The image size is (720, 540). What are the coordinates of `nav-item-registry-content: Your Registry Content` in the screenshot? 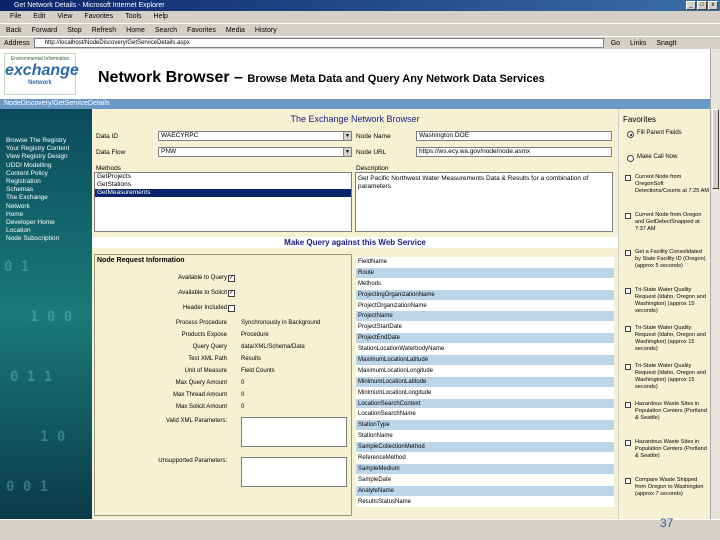 It's located at (37, 149).